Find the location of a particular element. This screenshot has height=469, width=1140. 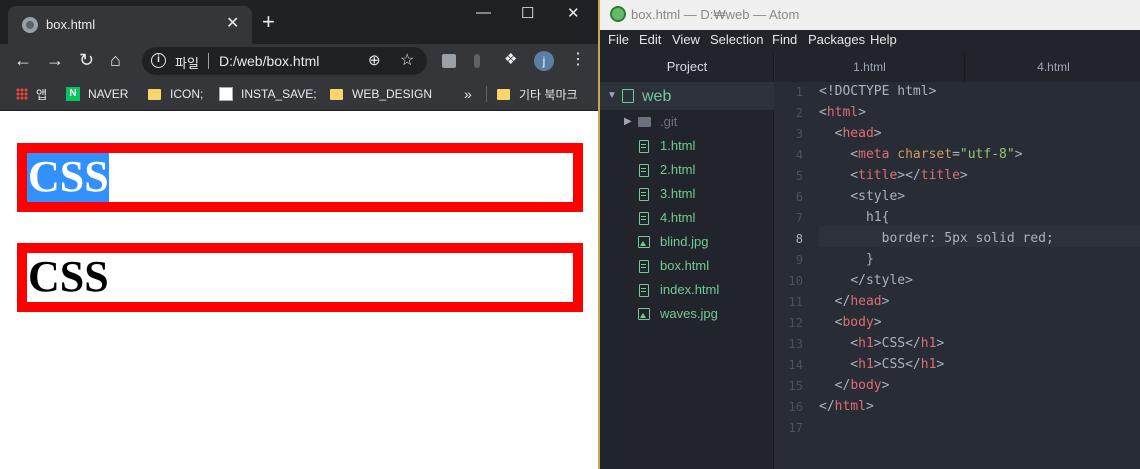

tree-item-box-html: box.html is located at coordinates (687, 267).